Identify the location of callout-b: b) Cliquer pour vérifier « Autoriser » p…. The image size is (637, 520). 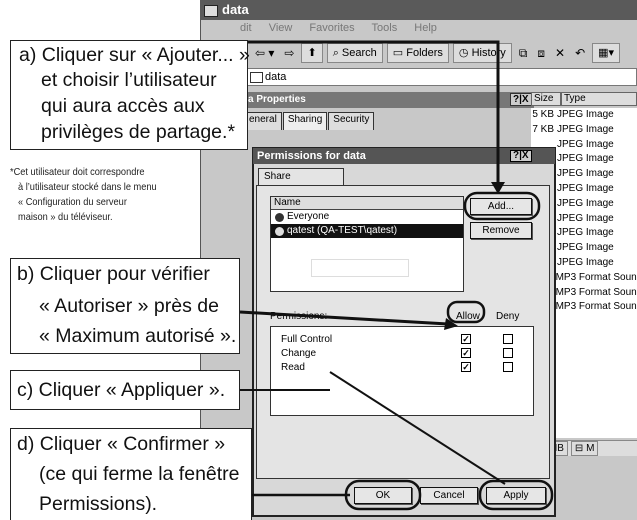
(125, 306).